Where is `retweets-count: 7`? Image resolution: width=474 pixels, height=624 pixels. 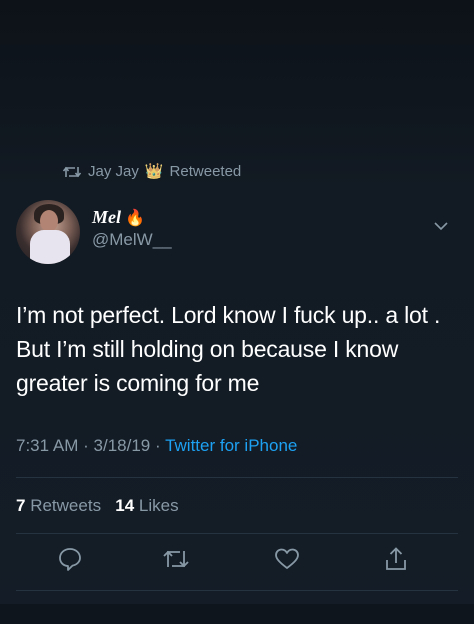
retweets-count: 7 is located at coordinates (21, 505).